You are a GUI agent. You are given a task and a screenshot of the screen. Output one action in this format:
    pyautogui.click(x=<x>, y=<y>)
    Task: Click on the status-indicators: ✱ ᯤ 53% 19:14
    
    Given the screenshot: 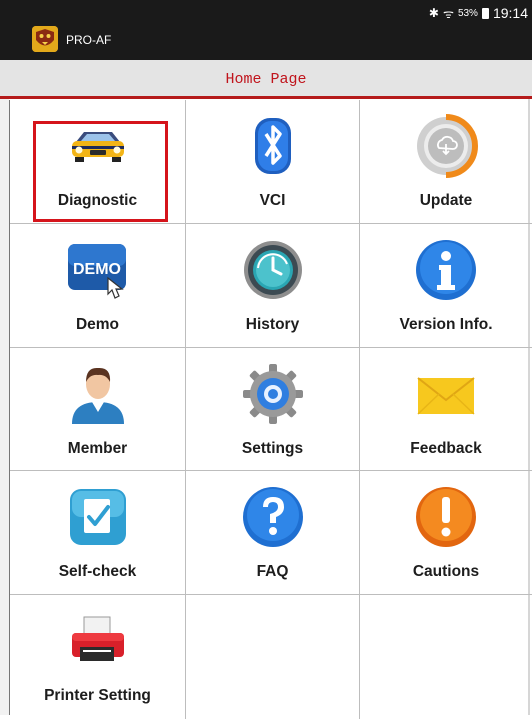 What is the action you would take?
    pyautogui.click(x=478, y=13)
    